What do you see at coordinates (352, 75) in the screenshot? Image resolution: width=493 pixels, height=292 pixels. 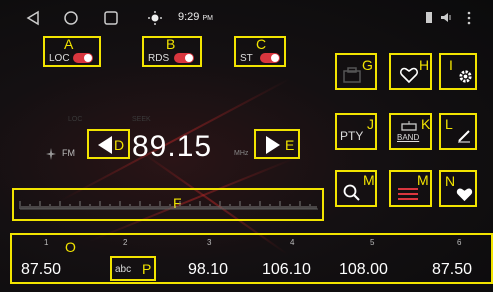 I see `save-icon` at bounding box center [352, 75].